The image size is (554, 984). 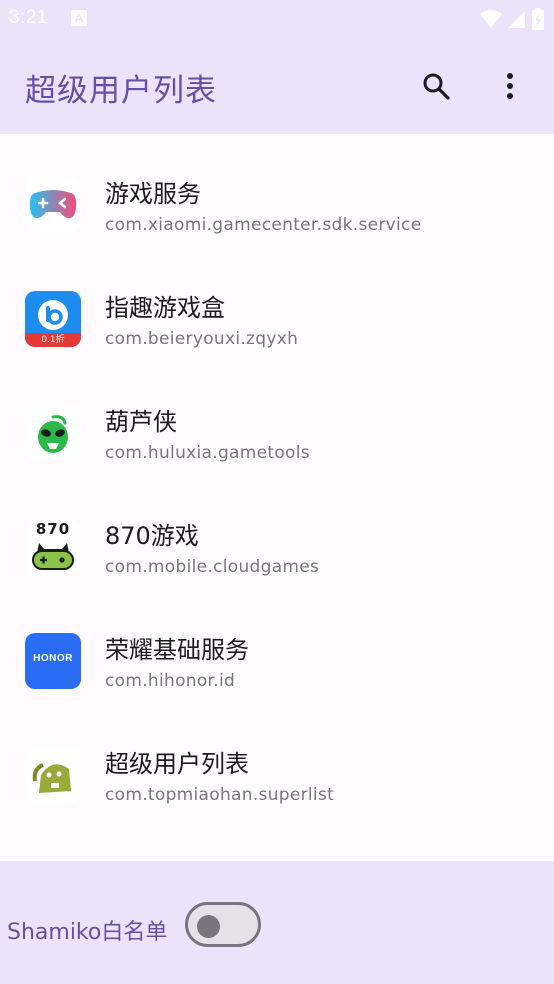 What do you see at coordinates (277, 647) in the screenshot?
I see `list-item: HONOR 荣耀基础服务 com.hihonor.id` at bounding box center [277, 647].